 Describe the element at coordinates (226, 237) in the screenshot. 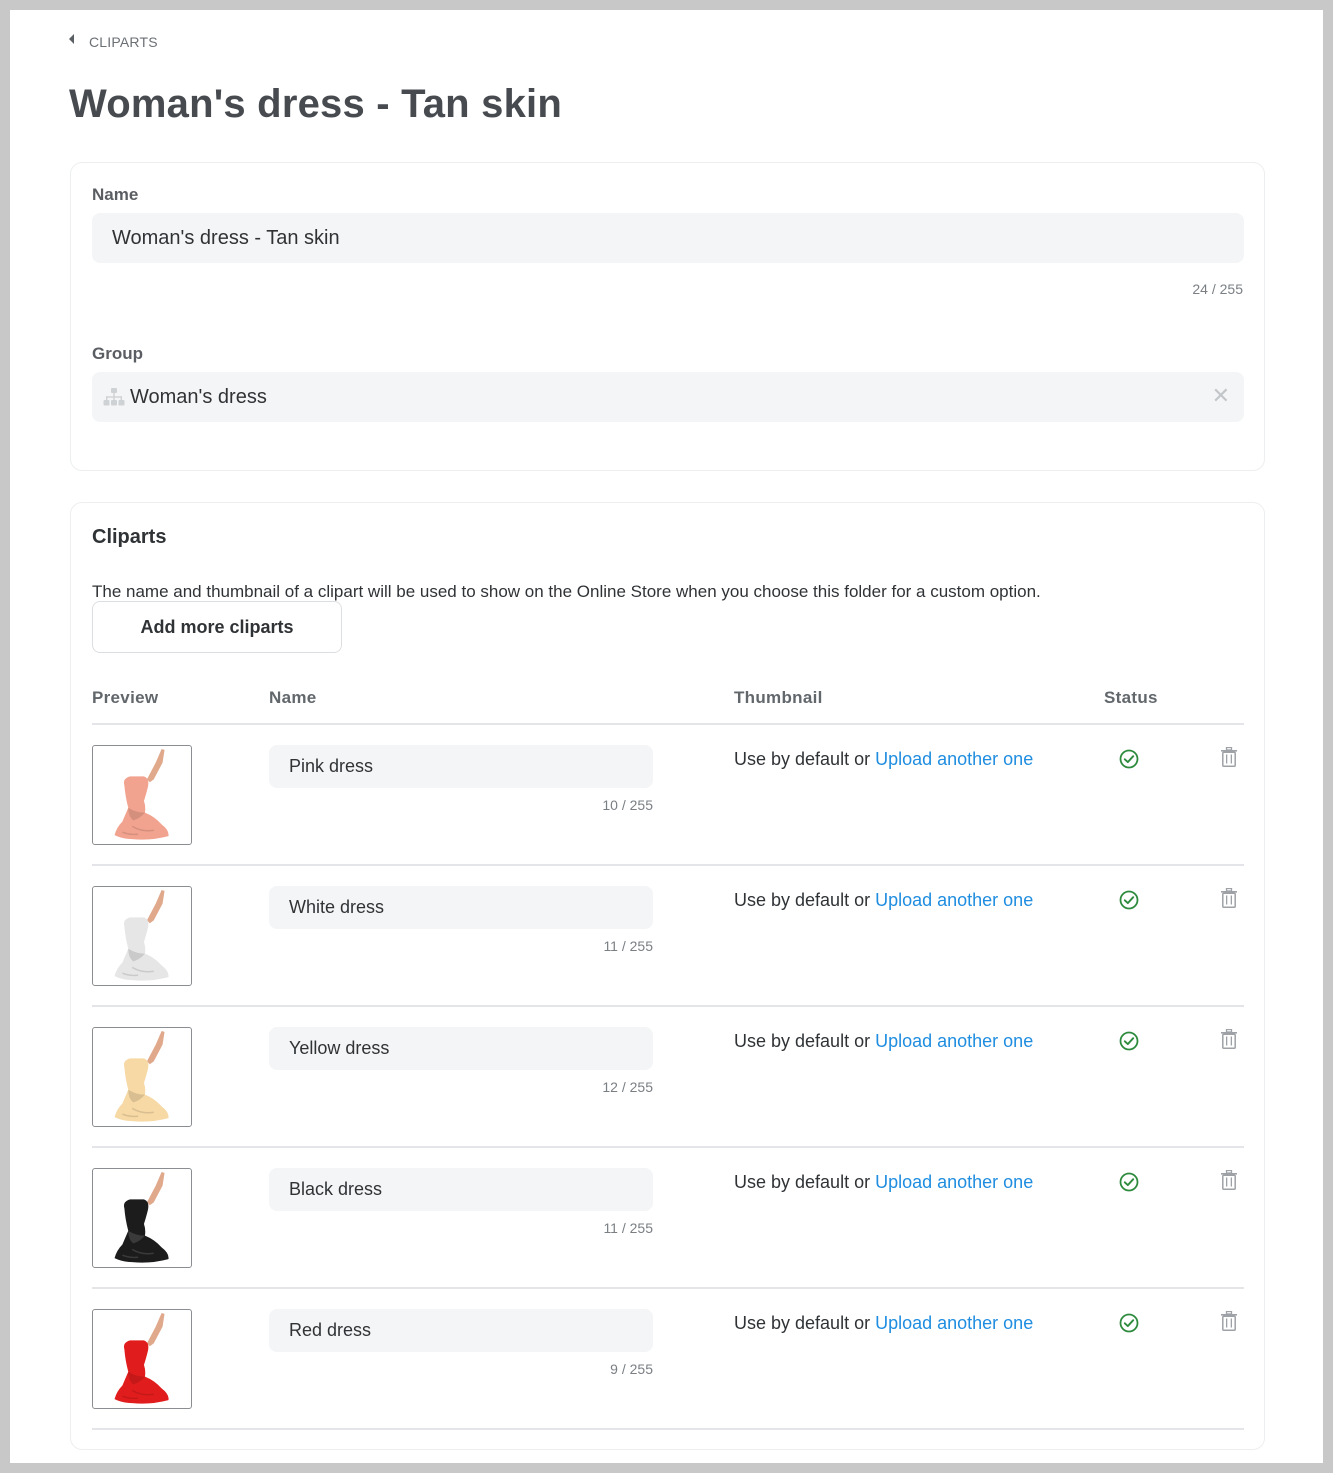

I see `name-input-value: Woman's dress - Tan skin` at that location.